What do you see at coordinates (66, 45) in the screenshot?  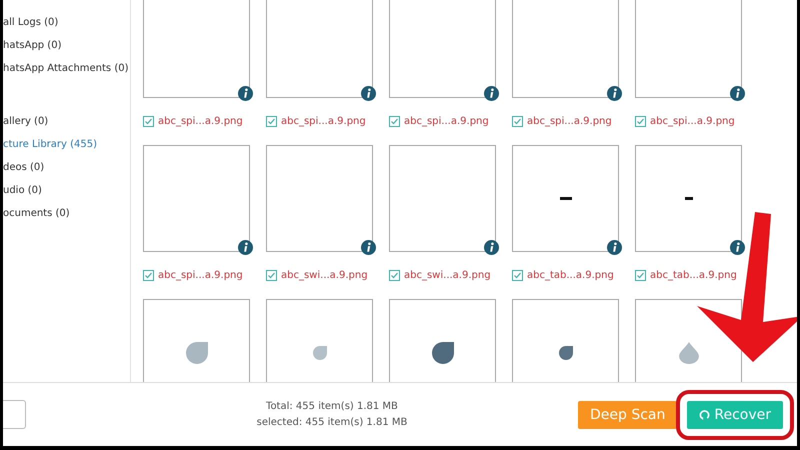 I see `sidebar-item: hatsApp (0)` at bounding box center [66, 45].